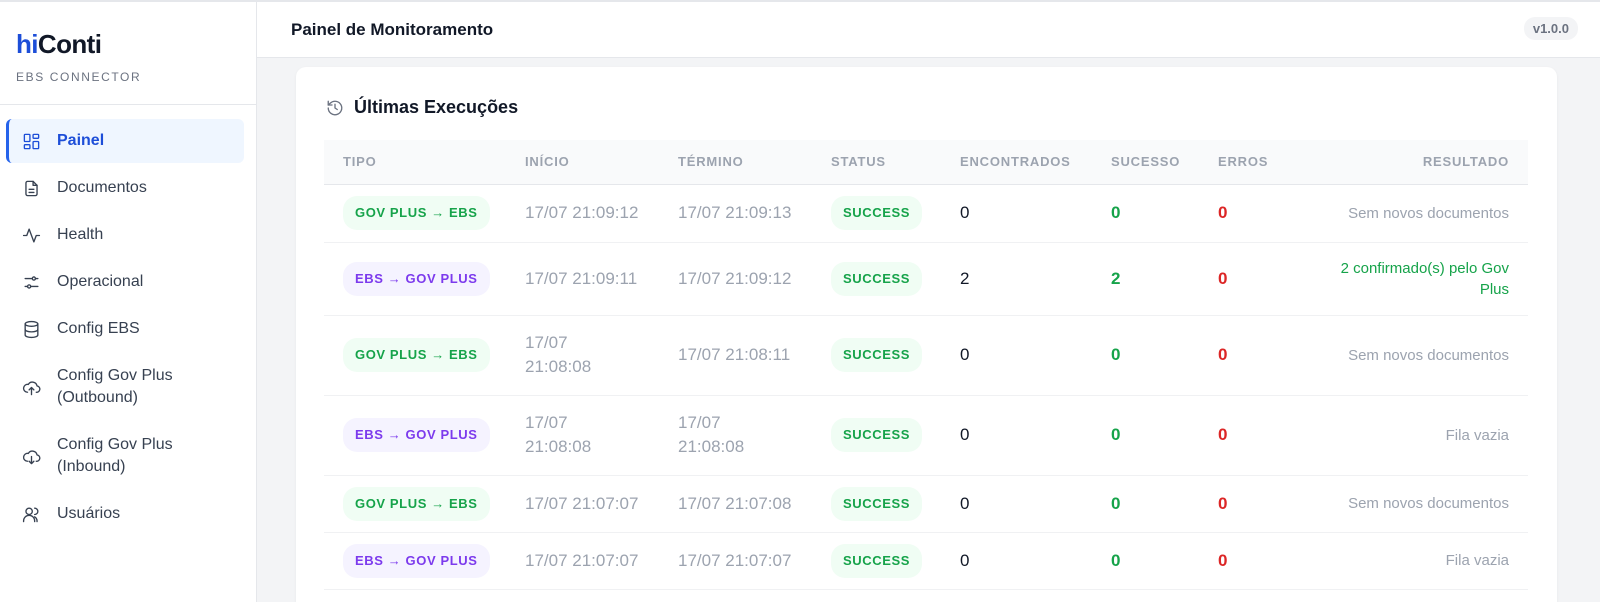 This screenshot has height=602, width=1600. Describe the element at coordinates (100, 281) in the screenshot. I see `sidebar-item-label: Operacional` at that location.